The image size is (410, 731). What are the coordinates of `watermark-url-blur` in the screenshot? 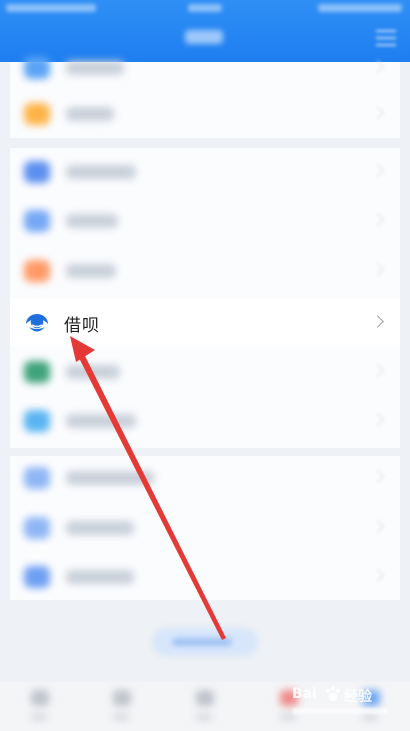 It's located at (340, 711).